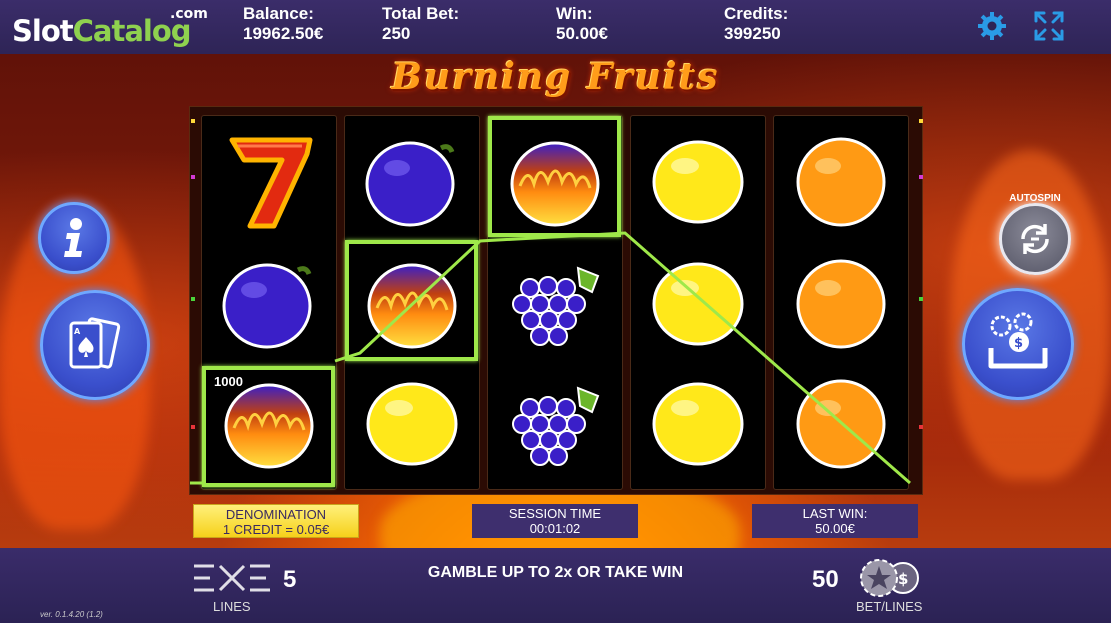 The height and width of the screenshot is (623, 1111). I want to click on totalbet-label: Total Bet:, so click(421, 13).